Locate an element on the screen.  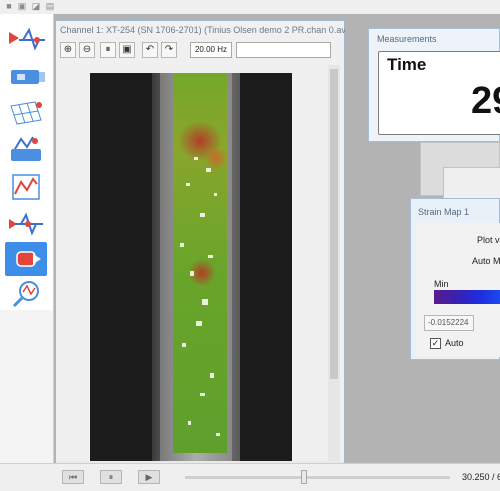
redo-button: ↷ is located at coordinates (169, 50).